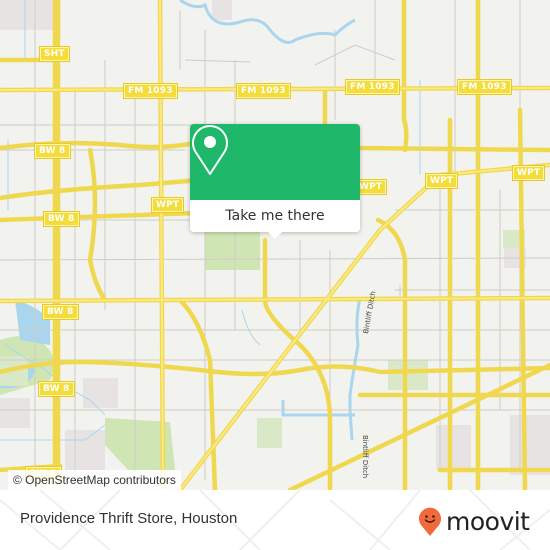 Image resolution: width=550 pixels, height=550 pixels. Describe the element at coordinates (275, 235) in the screenshot. I see `popup-pointer` at that location.